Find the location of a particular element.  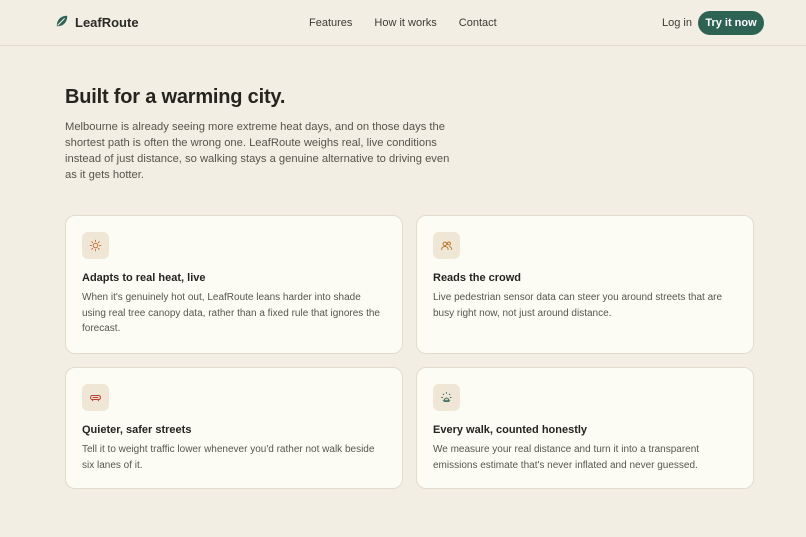

feature-title: Adapts to real heat, live is located at coordinates (144, 278).